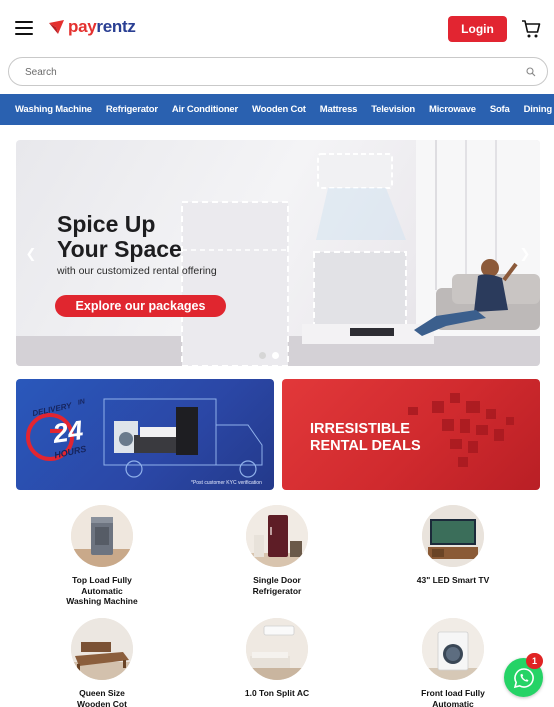 Image resolution: width=554 pixels, height=707 pixels. I want to click on product-single-door-refrigerator: Single Door Refrigerator, so click(277, 550).